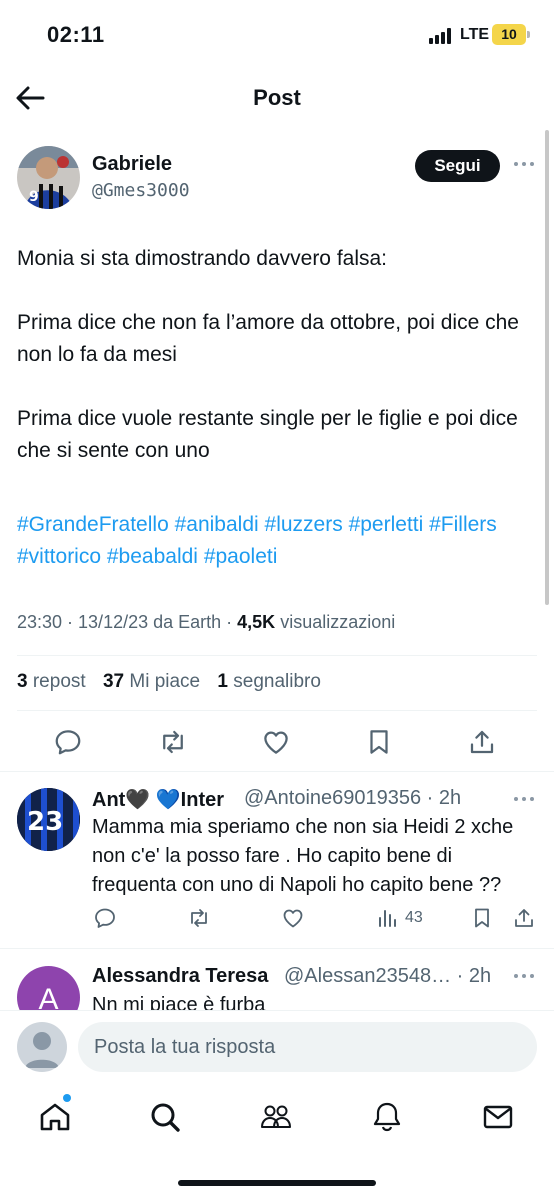 The height and width of the screenshot is (1200, 554). What do you see at coordinates (277, 97) in the screenshot?
I see `page-title: Post` at bounding box center [277, 97].